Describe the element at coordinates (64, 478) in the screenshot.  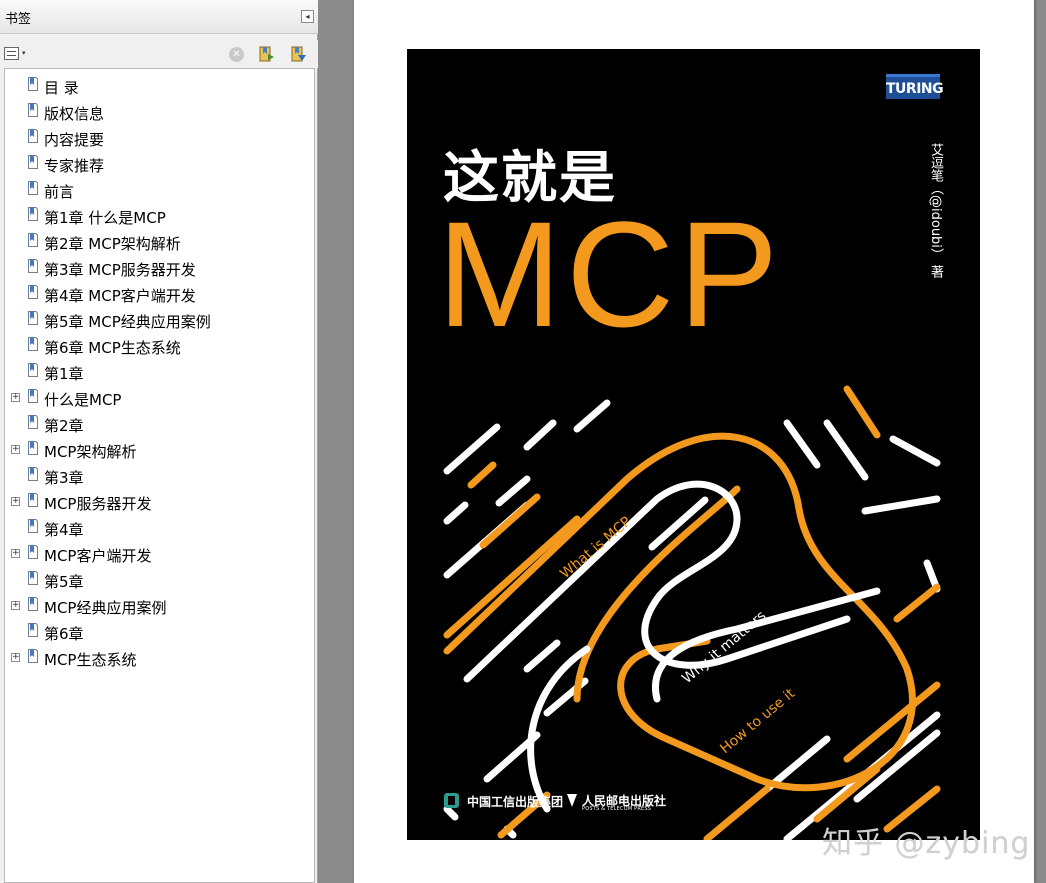
I see `bookmark-label: 第3章` at that location.